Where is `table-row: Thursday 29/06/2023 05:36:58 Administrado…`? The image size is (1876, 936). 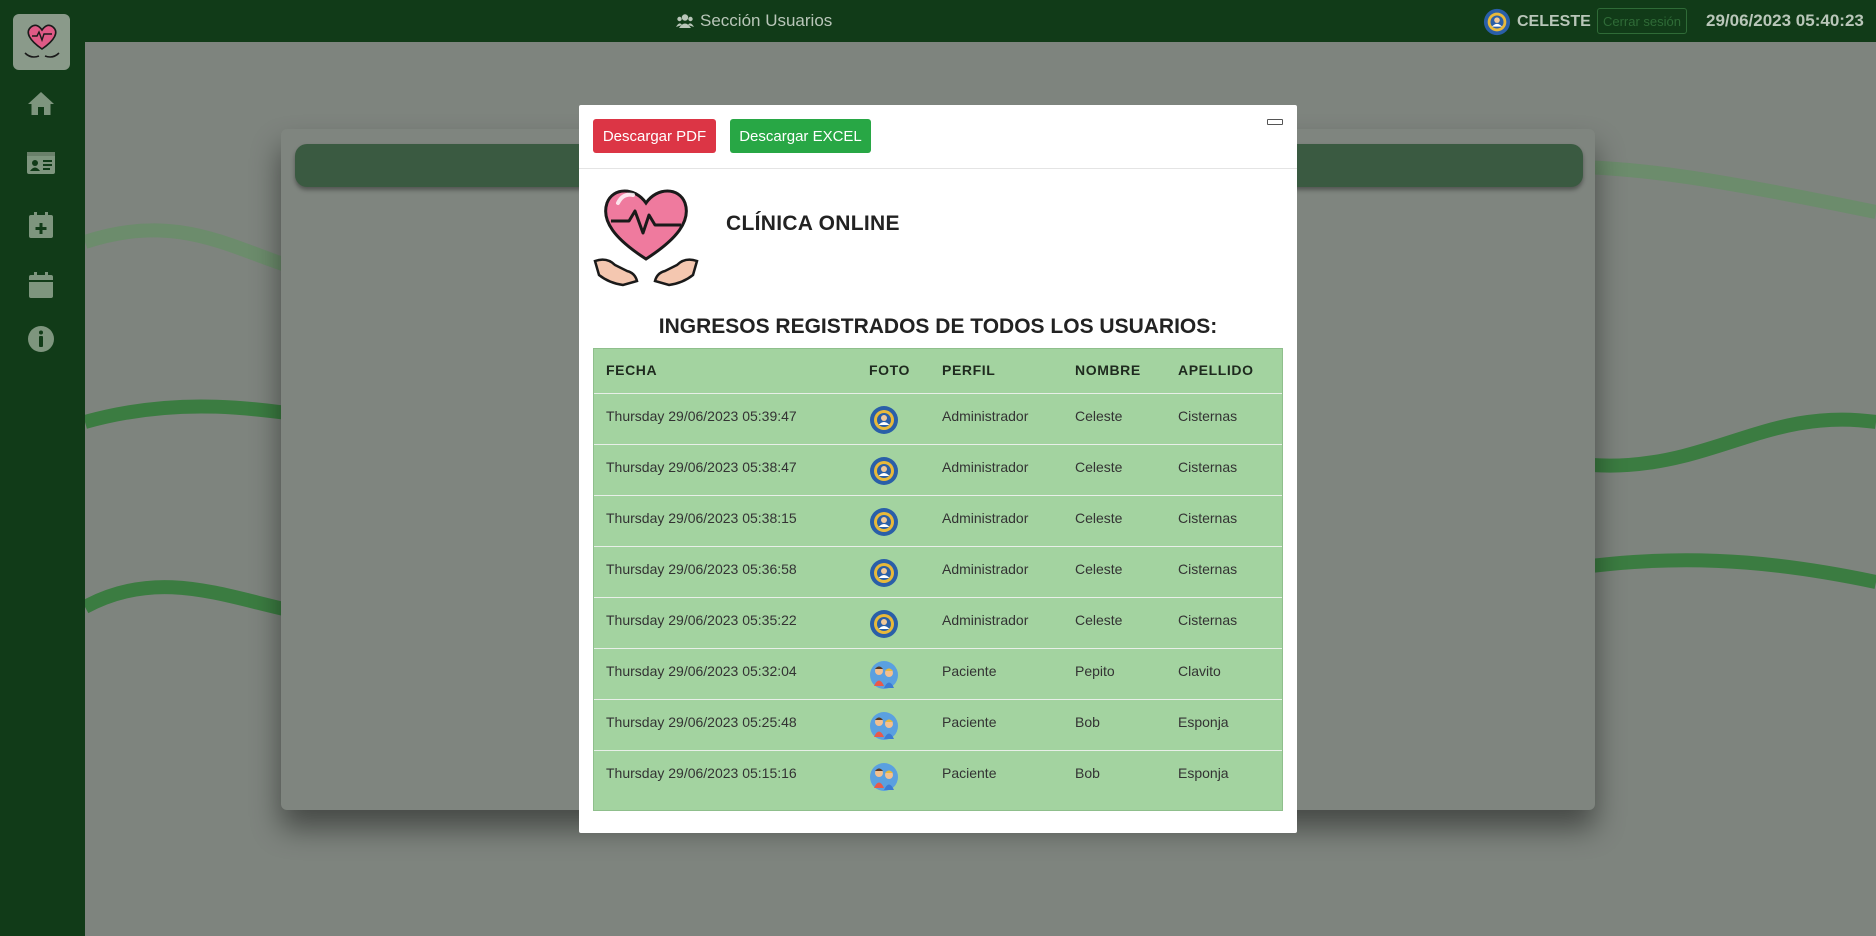
table-row: Thursday 29/06/2023 05:36:58 Administrado… is located at coordinates (938, 572).